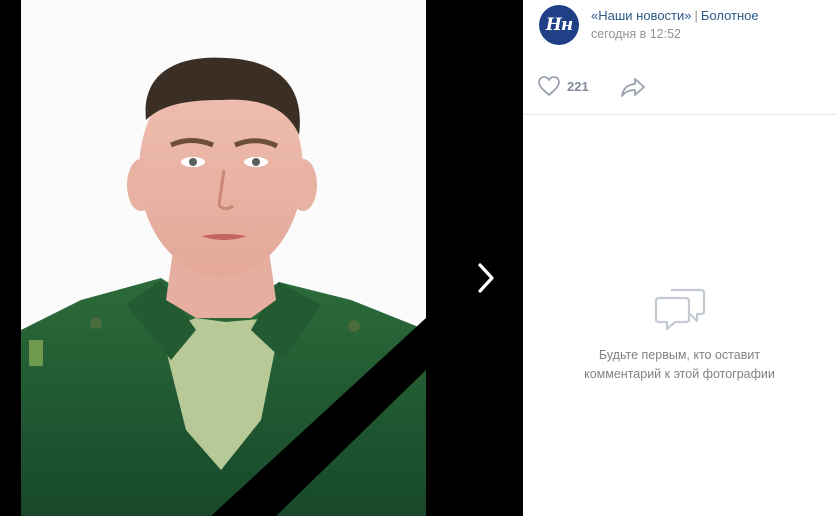 The height and width of the screenshot is (516, 836). I want to click on avatar-text: Нн, so click(559, 25).